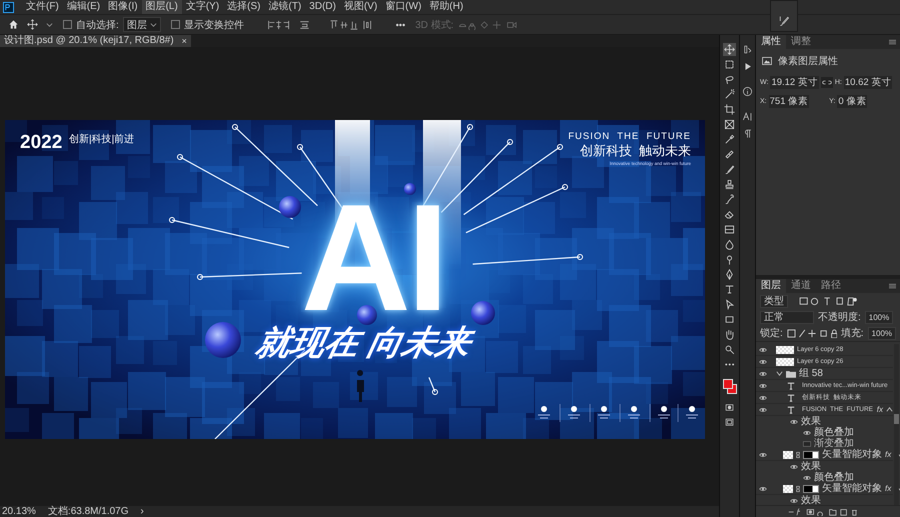 This screenshot has height=517, width=900. What do you see at coordinates (831, 286) in the screenshot?
I see `panel-tab: 路径` at bounding box center [831, 286].